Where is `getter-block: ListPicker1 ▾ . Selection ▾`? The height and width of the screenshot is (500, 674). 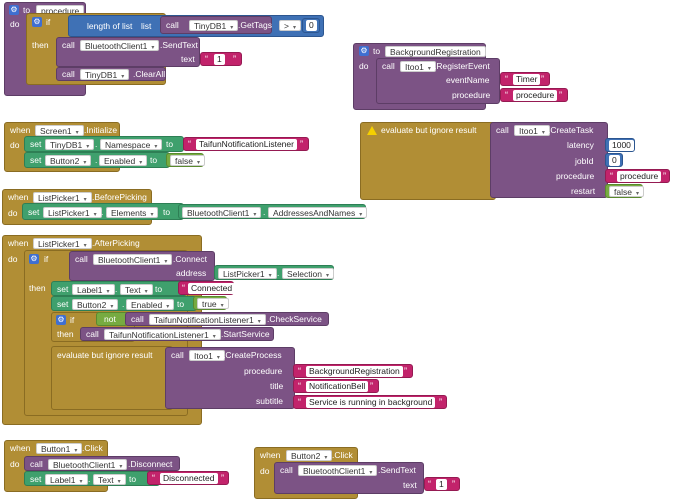 getter-block: ListPicker1 ▾ . Selection ▾ is located at coordinates (274, 272).